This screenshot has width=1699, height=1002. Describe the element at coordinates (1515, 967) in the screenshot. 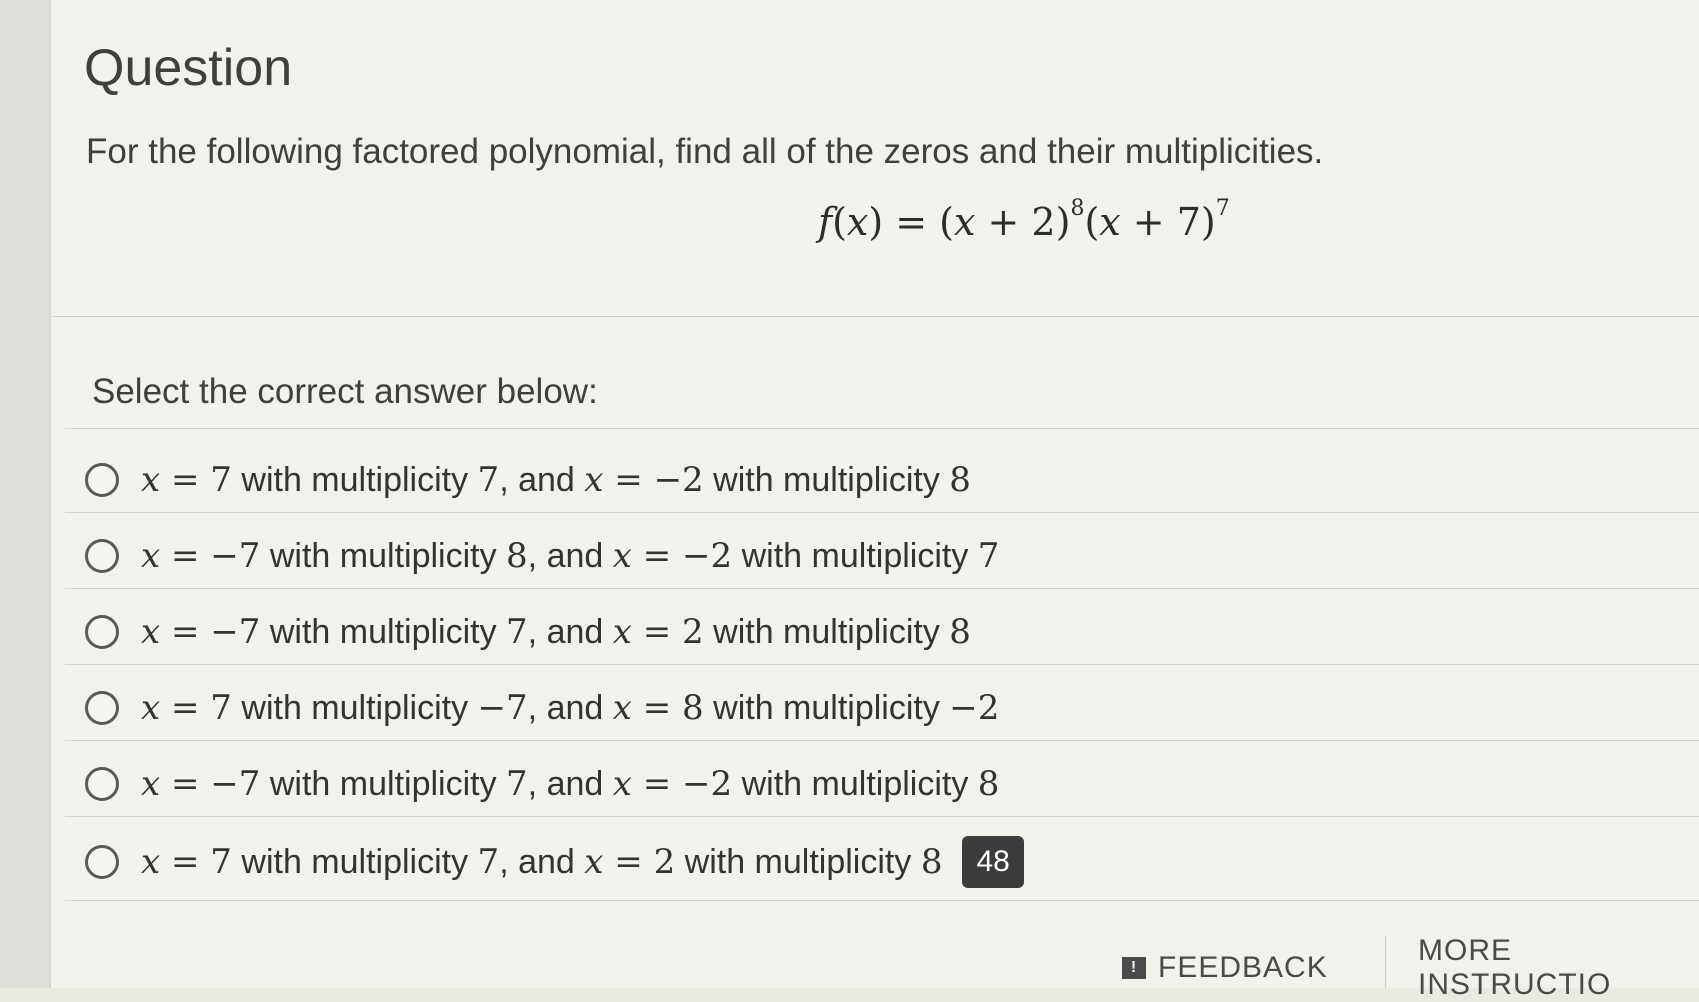

I see `more-instructions-label: MORE INSTRUCTIO` at that location.